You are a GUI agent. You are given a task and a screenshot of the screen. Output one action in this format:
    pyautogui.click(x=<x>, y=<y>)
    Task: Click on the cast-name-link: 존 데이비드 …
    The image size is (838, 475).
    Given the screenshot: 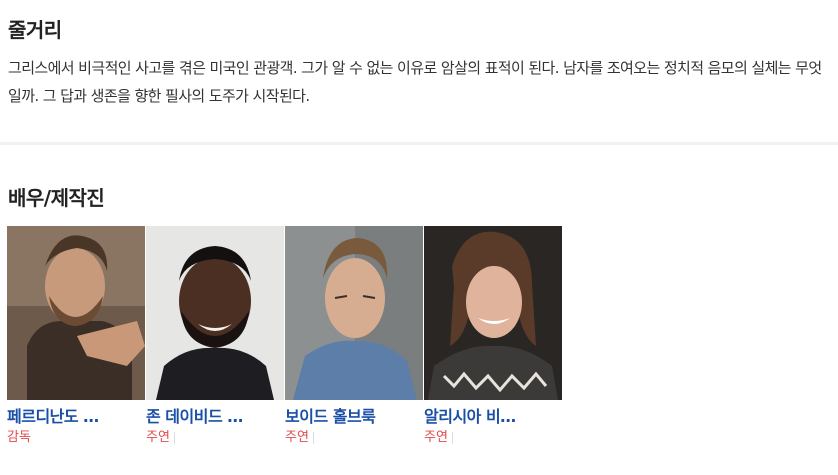 What is the action you would take?
    pyautogui.click(x=215, y=417)
    